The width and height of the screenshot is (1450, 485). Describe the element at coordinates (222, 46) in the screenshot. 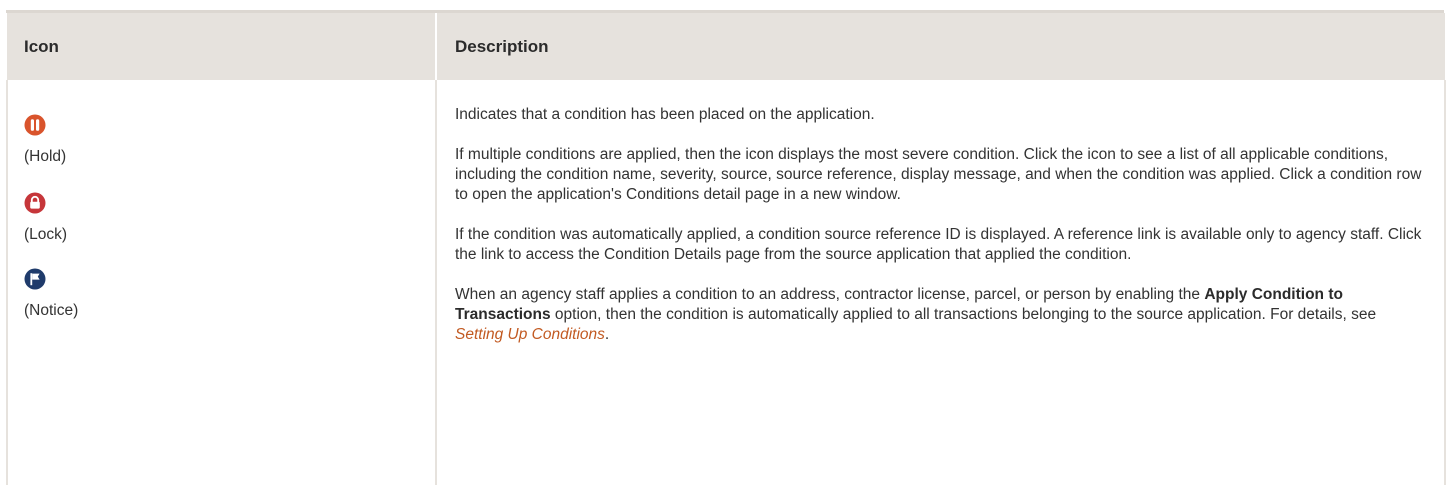

I see `header-icon: Icon` at that location.